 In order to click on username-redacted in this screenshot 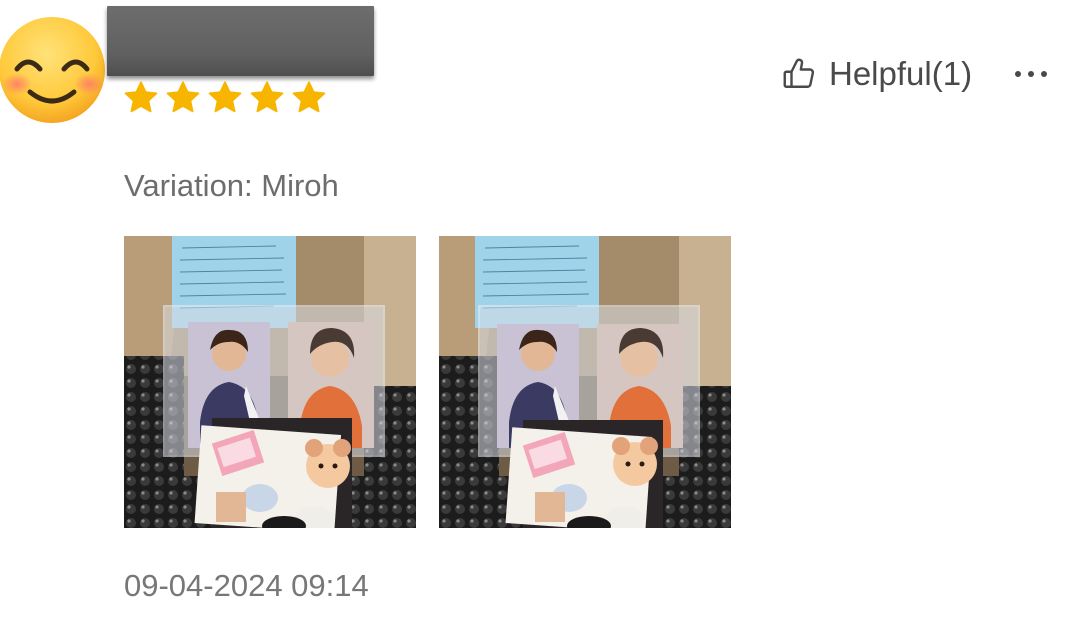, I will do `click(240, 41)`.